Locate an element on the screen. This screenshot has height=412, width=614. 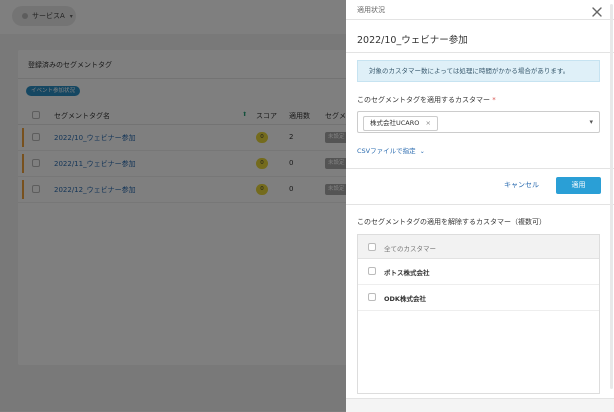
csv-specify-link: CSVファイルで指定 ⌄ is located at coordinates (391, 150).